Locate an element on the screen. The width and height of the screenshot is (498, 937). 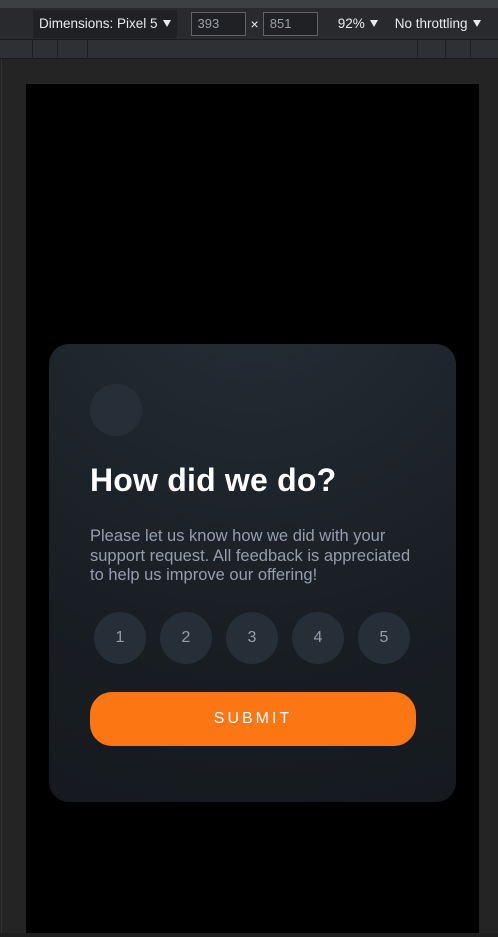
bottom-edge is located at coordinates (249, 935).